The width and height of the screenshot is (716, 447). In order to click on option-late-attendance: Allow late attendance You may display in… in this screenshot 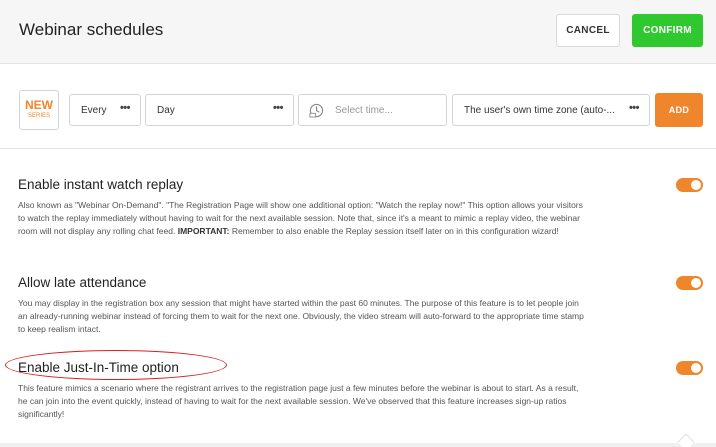, I will do `click(360, 304)`.